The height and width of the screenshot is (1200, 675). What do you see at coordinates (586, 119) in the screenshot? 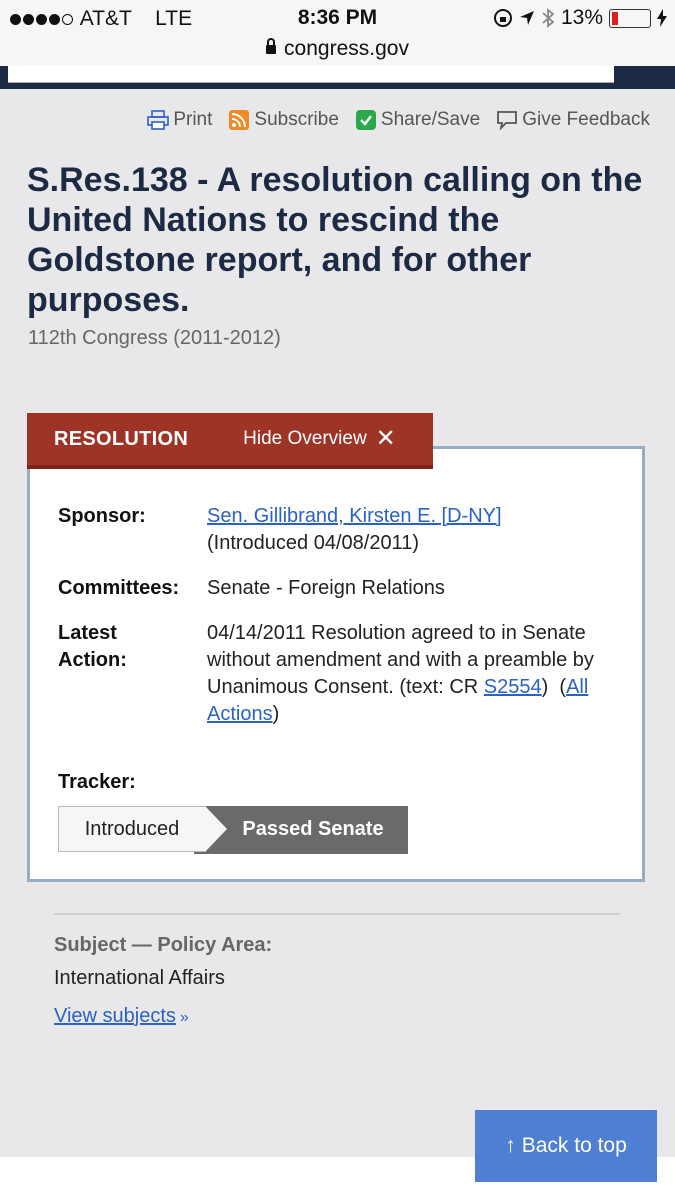
I see `give-feedback-label: Give Feedback` at bounding box center [586, 119].